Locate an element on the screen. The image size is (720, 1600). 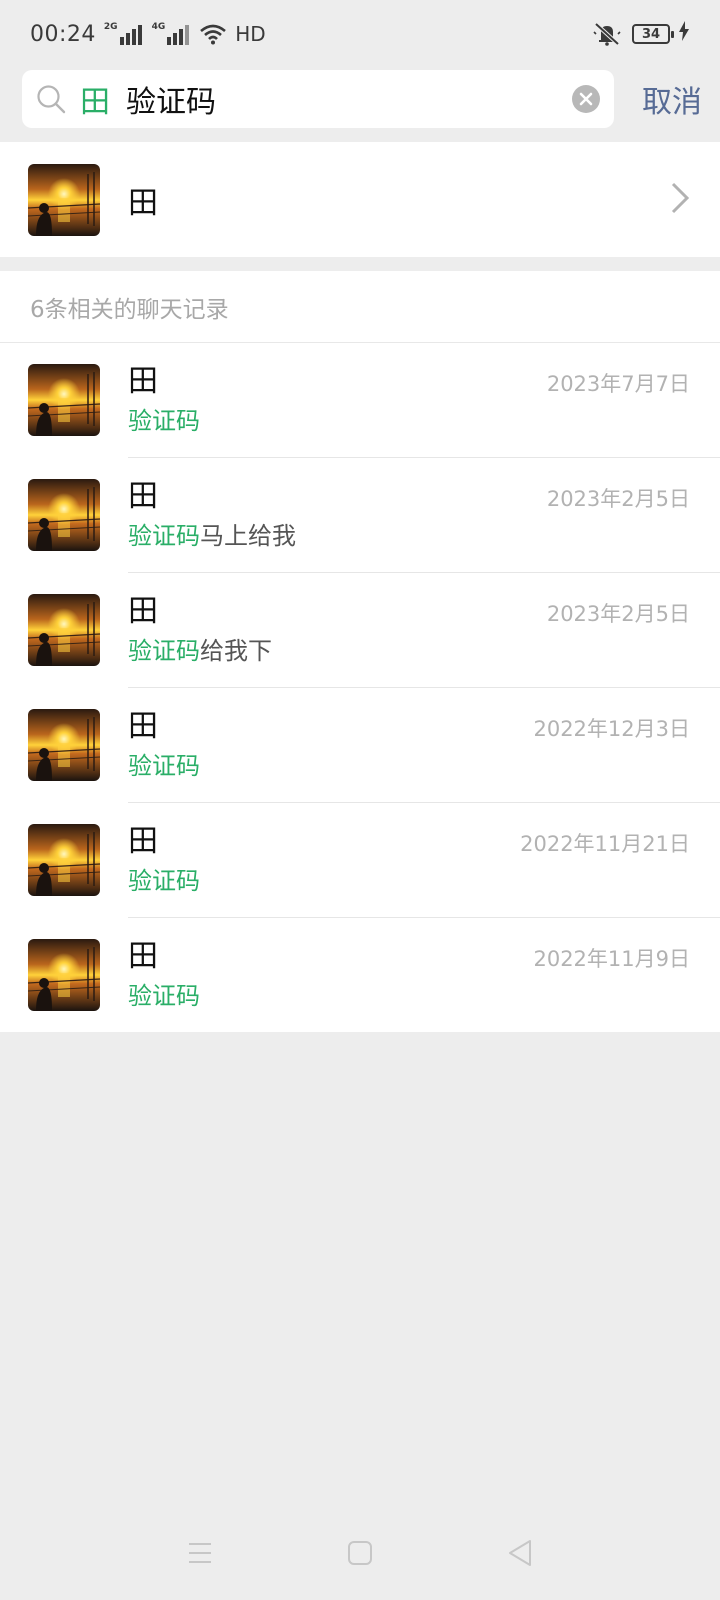
signal-icon-sim2: 4G is located at coordinates (172, 34).